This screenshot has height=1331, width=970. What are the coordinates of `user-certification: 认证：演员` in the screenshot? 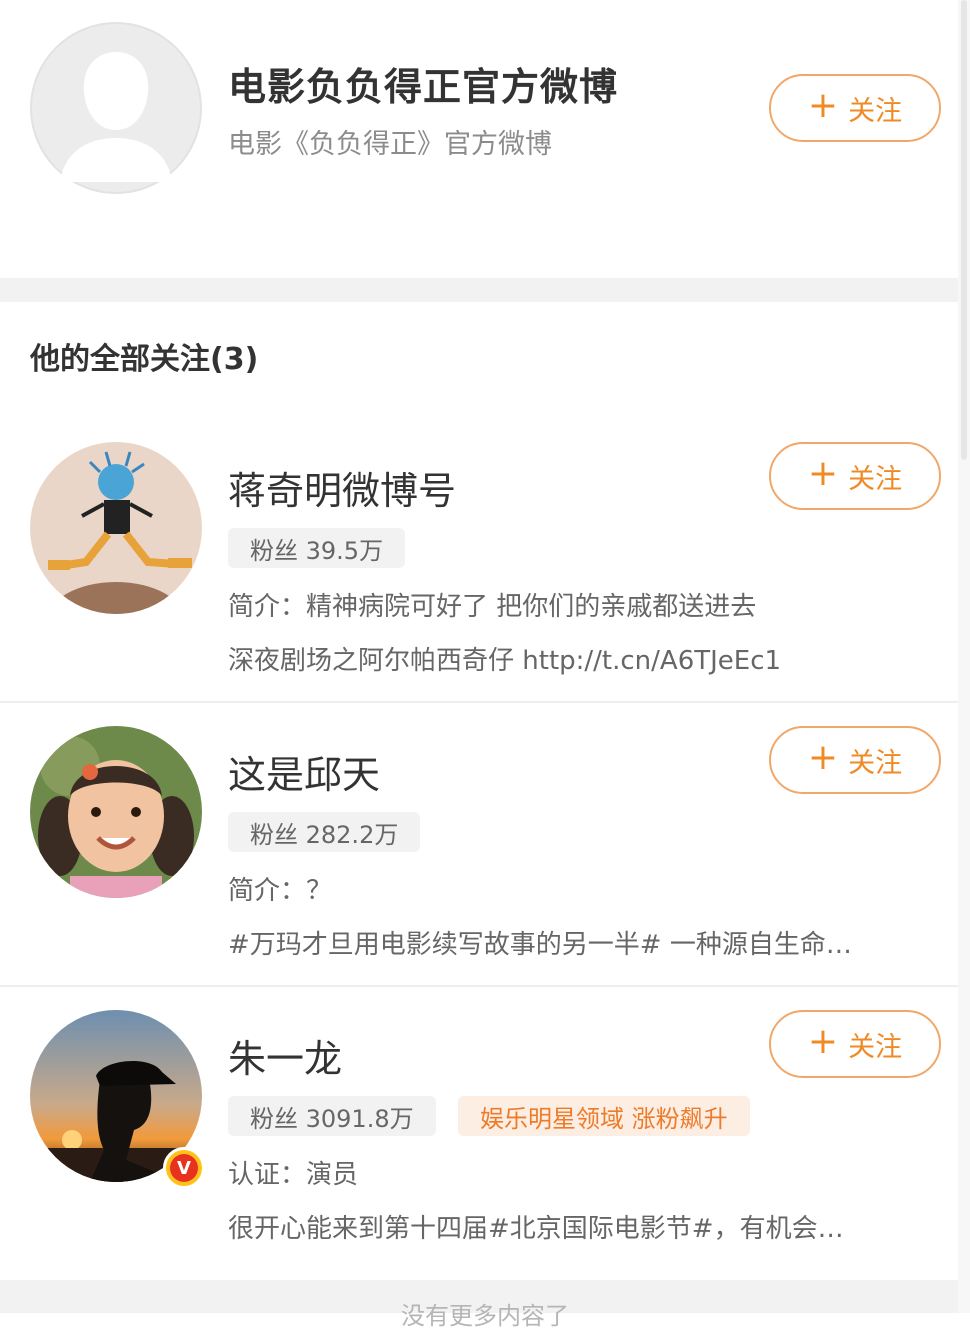 It's located at (293, 1175).